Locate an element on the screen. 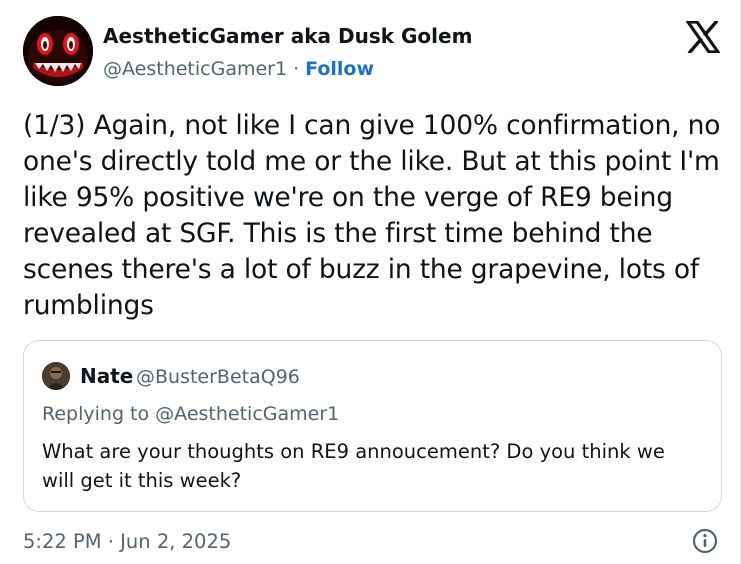 The height and width of the screenshot is (564, 741). dusk-golem-face-icon is located at coordinates (58, 51).